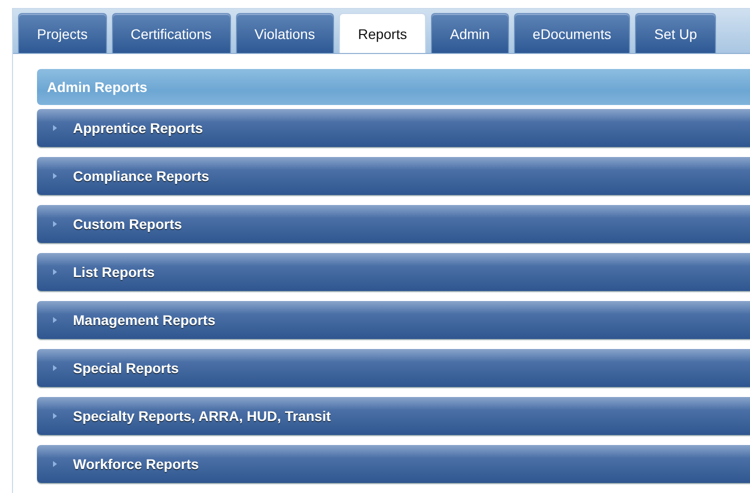  What do you see at coordinates (393, 416) in the screenshot?
I see `report-section-header: Specialty Reports, ARRA, HUD, Transit` at bounding box center [393, 416].